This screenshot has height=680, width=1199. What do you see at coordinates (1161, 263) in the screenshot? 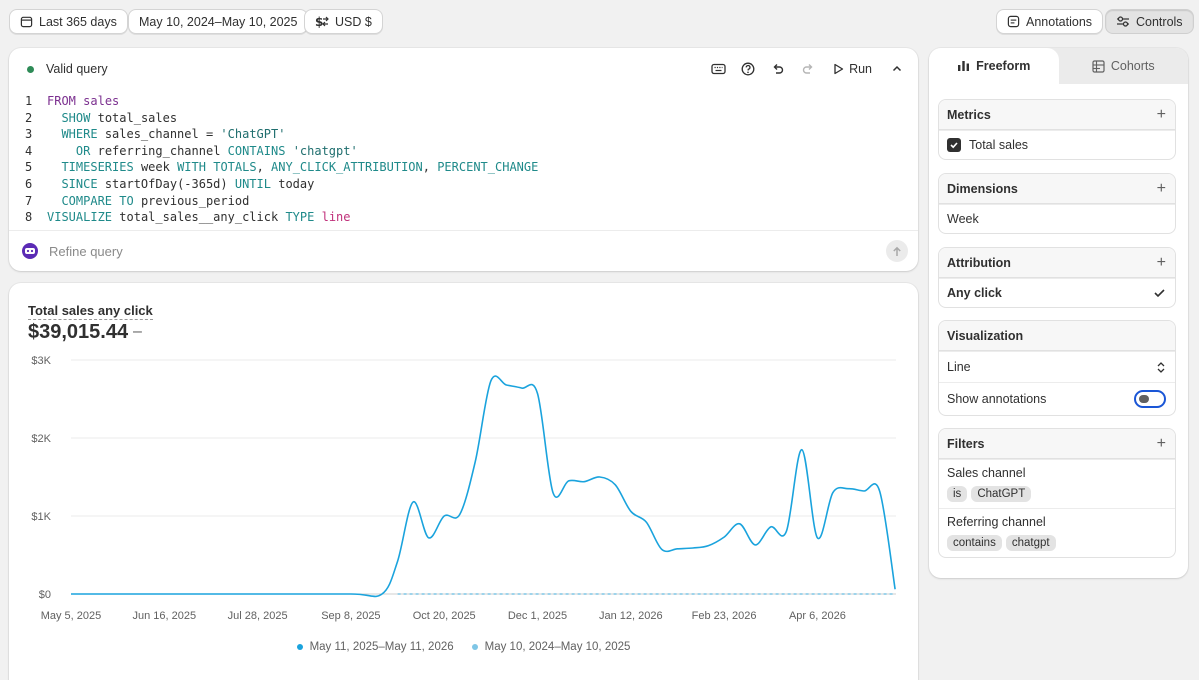
I see `add-attribution-icon: +` at bounding box center [1161, 263].